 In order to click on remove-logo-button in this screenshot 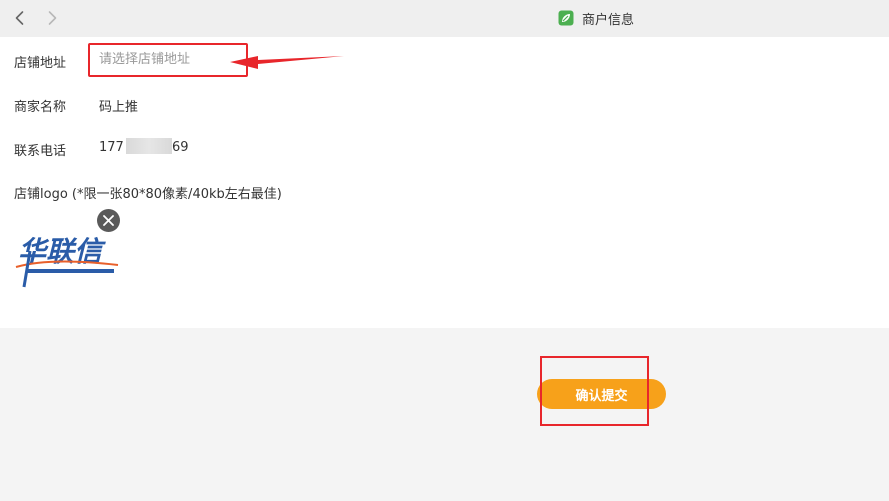, I will do `click(108, 220)`.